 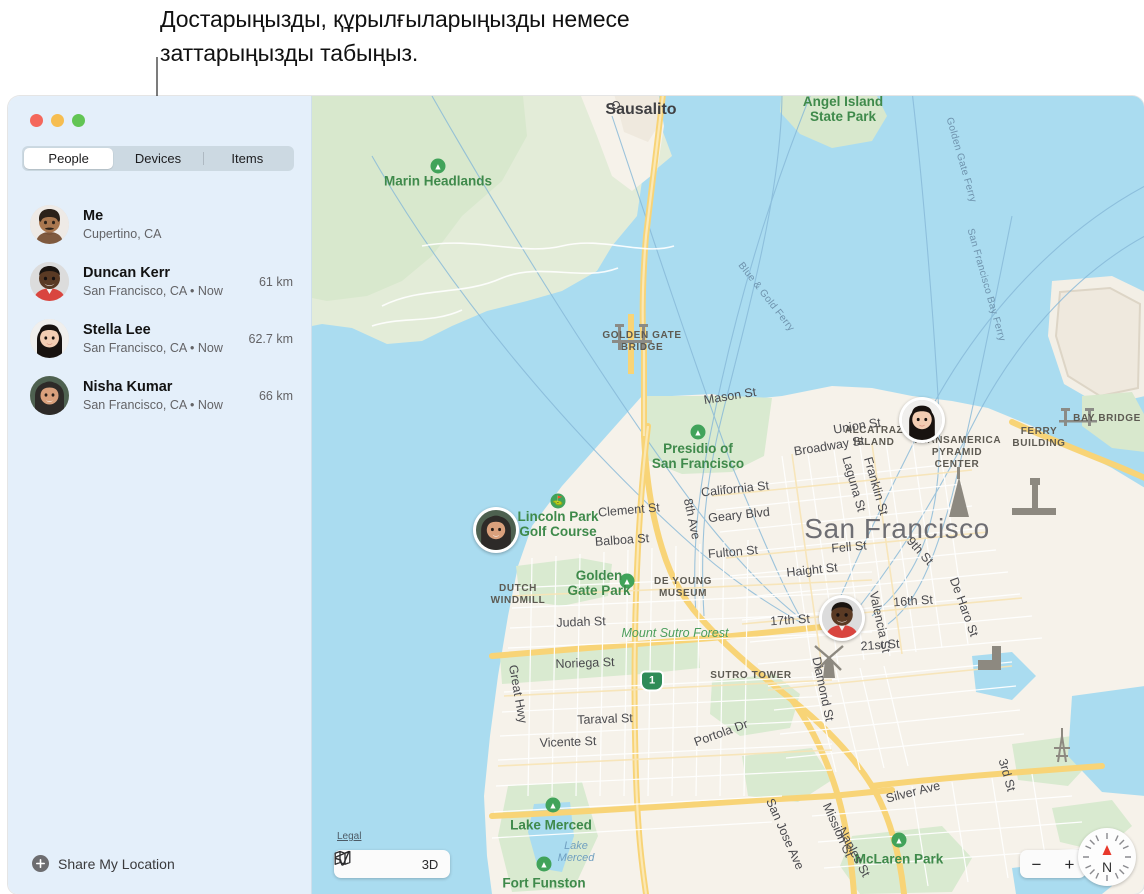 I want to click on minimize-window-button, so click(x=57, y=120).